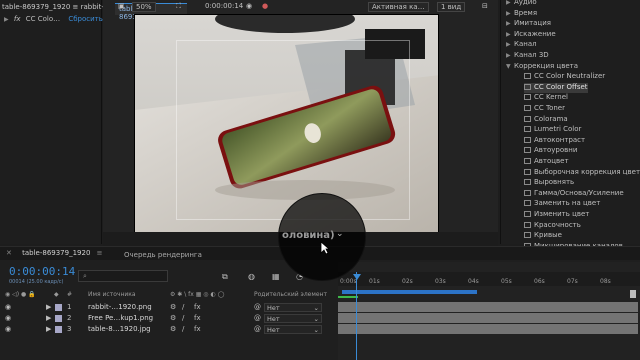  I want to click on frame-blend-icon: ▦, so click(276, 276).